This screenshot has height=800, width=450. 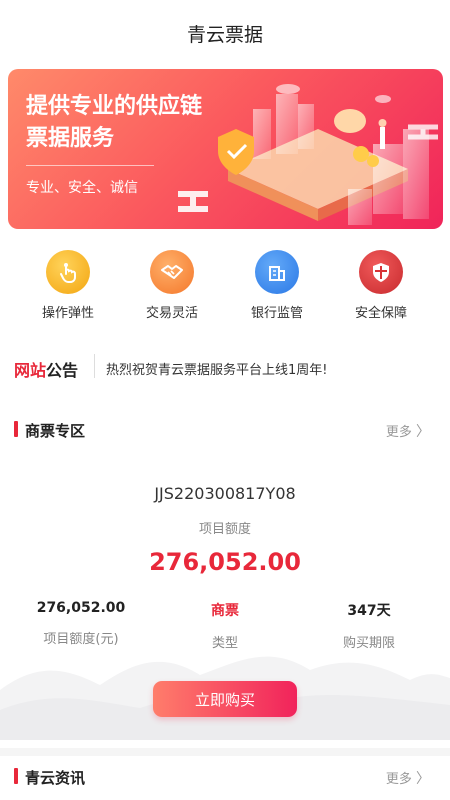 I want to click on stat-value: 347天, so click(x=369, y=611).